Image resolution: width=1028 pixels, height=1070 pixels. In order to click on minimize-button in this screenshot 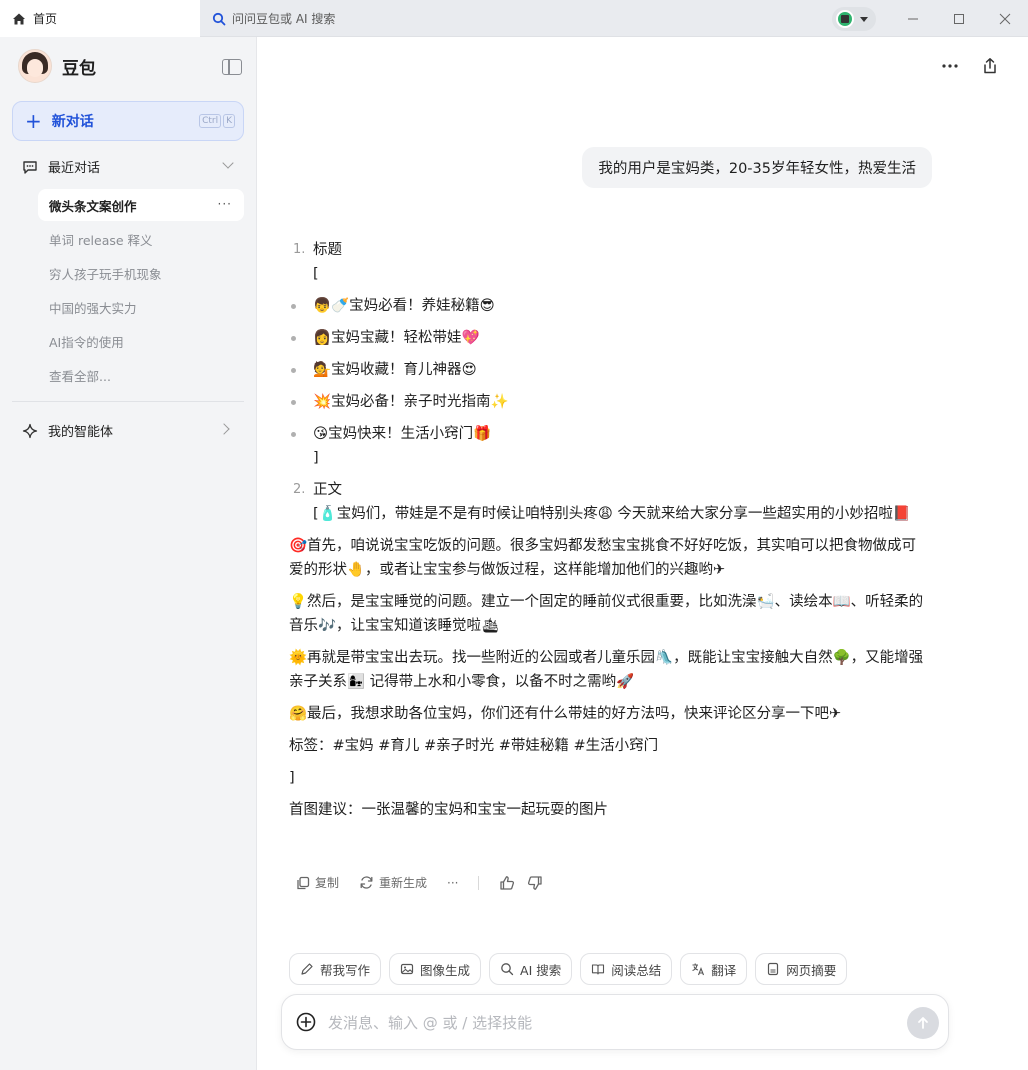, I will do `click(913, 18)`.